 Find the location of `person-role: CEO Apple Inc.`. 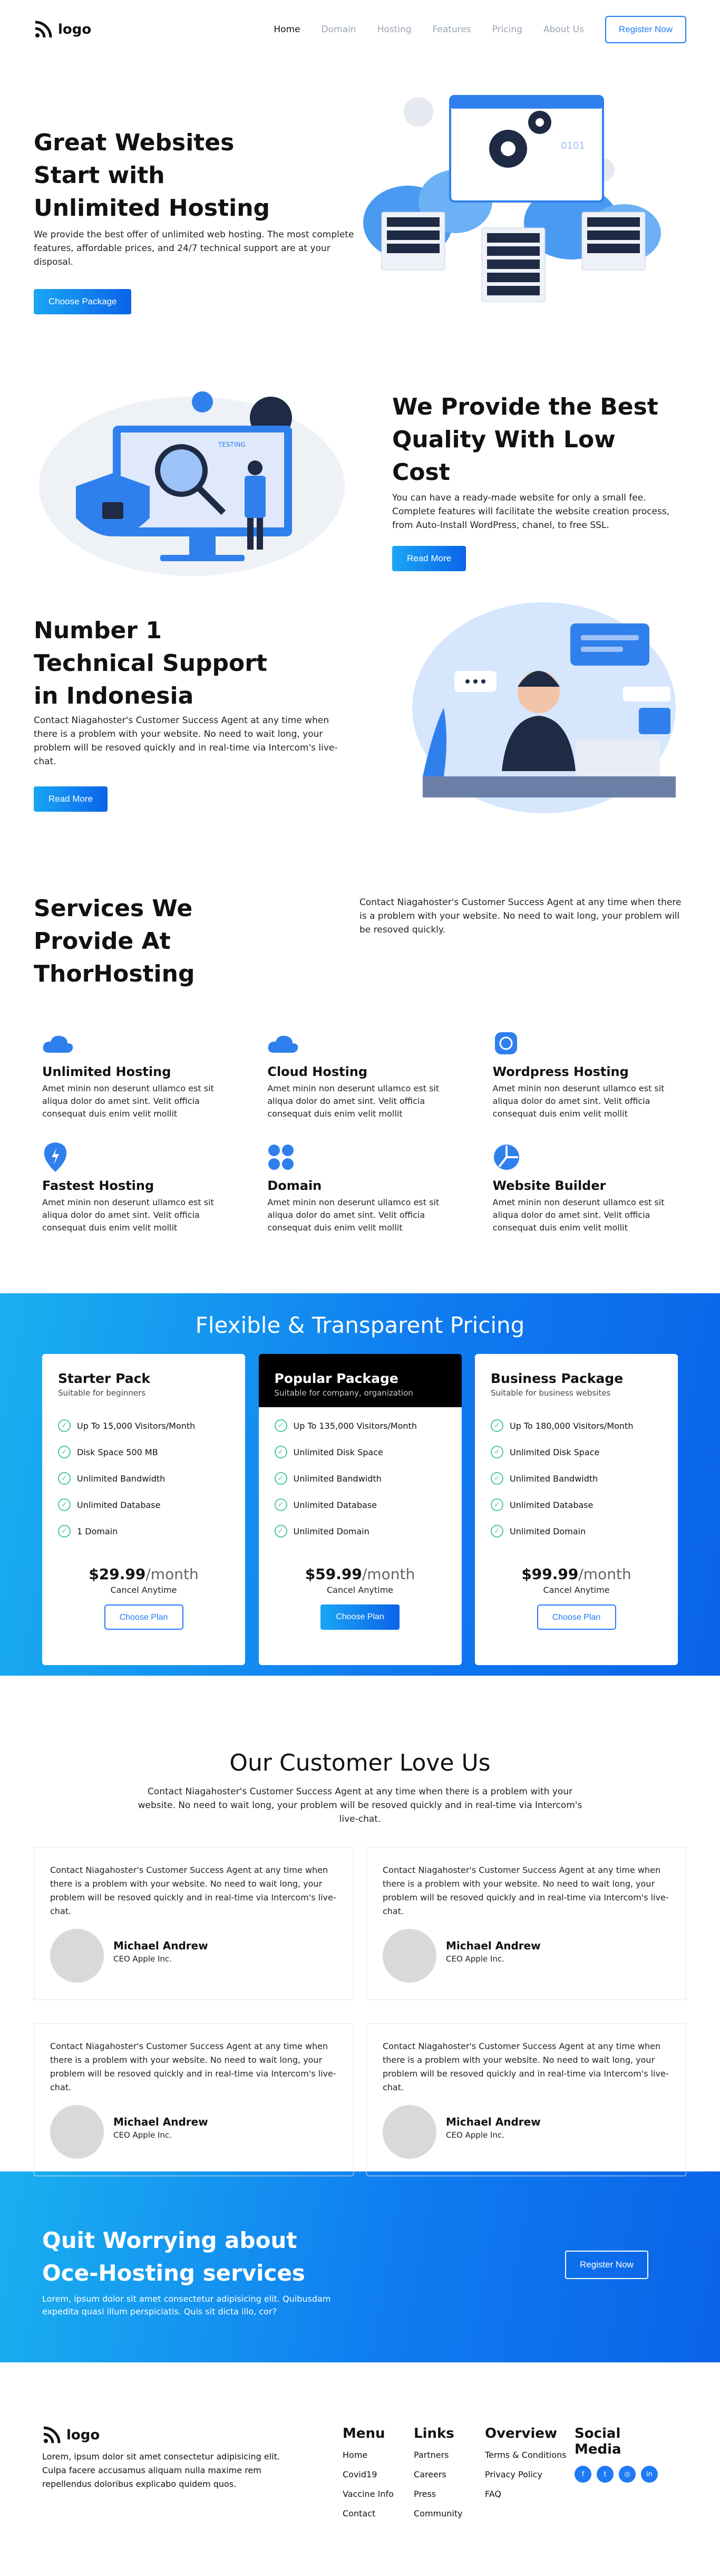

person-role: CEO Apple Inc. is located at coordinates (142, 2135).